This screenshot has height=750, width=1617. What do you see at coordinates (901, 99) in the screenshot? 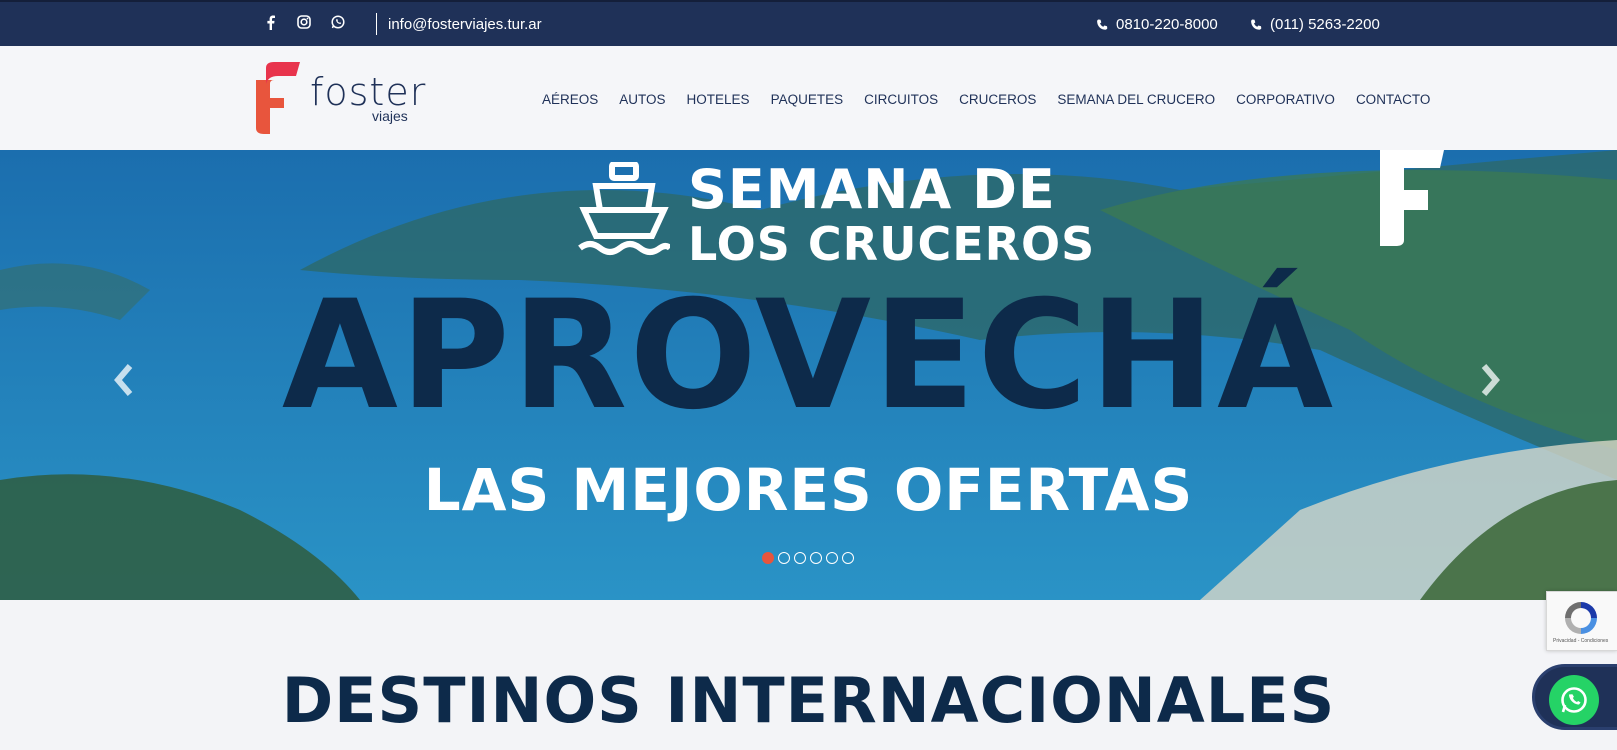
I see `nav-circuitos: CIRCUITOS` at bounding box center [901, 99].